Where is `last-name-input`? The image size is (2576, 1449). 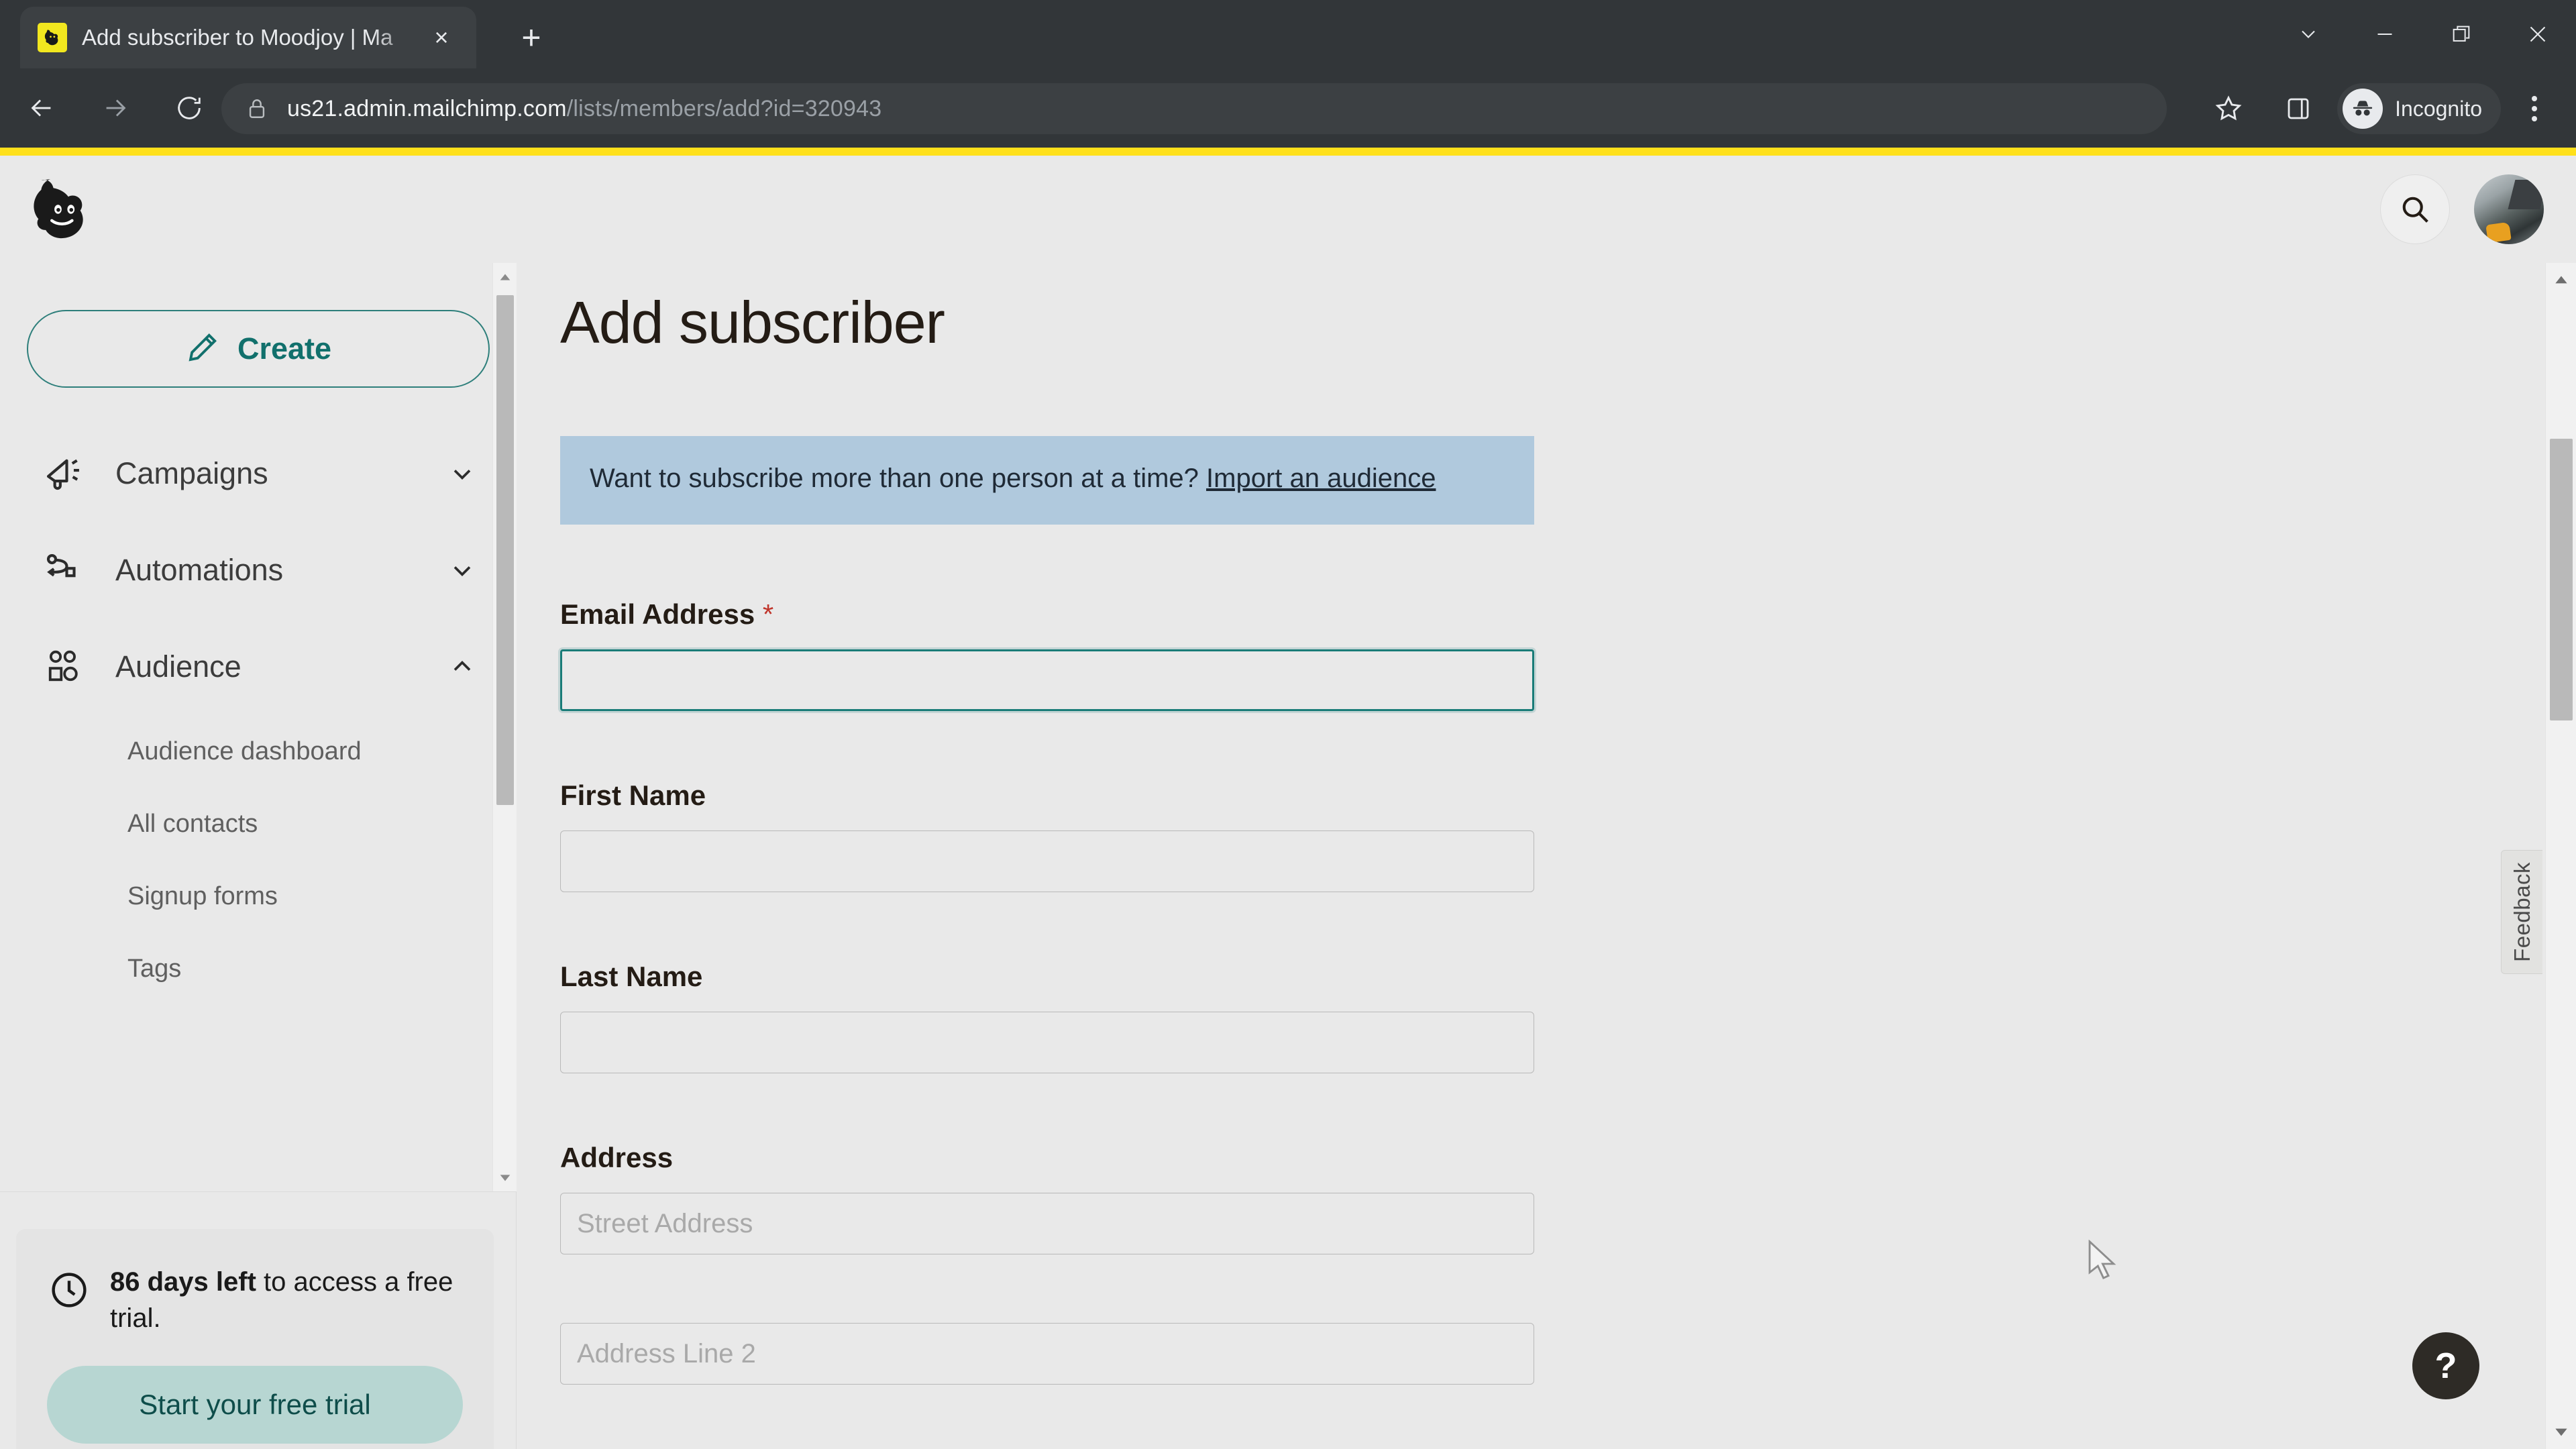
last-name-input is located at coordinates (1047, 1042).